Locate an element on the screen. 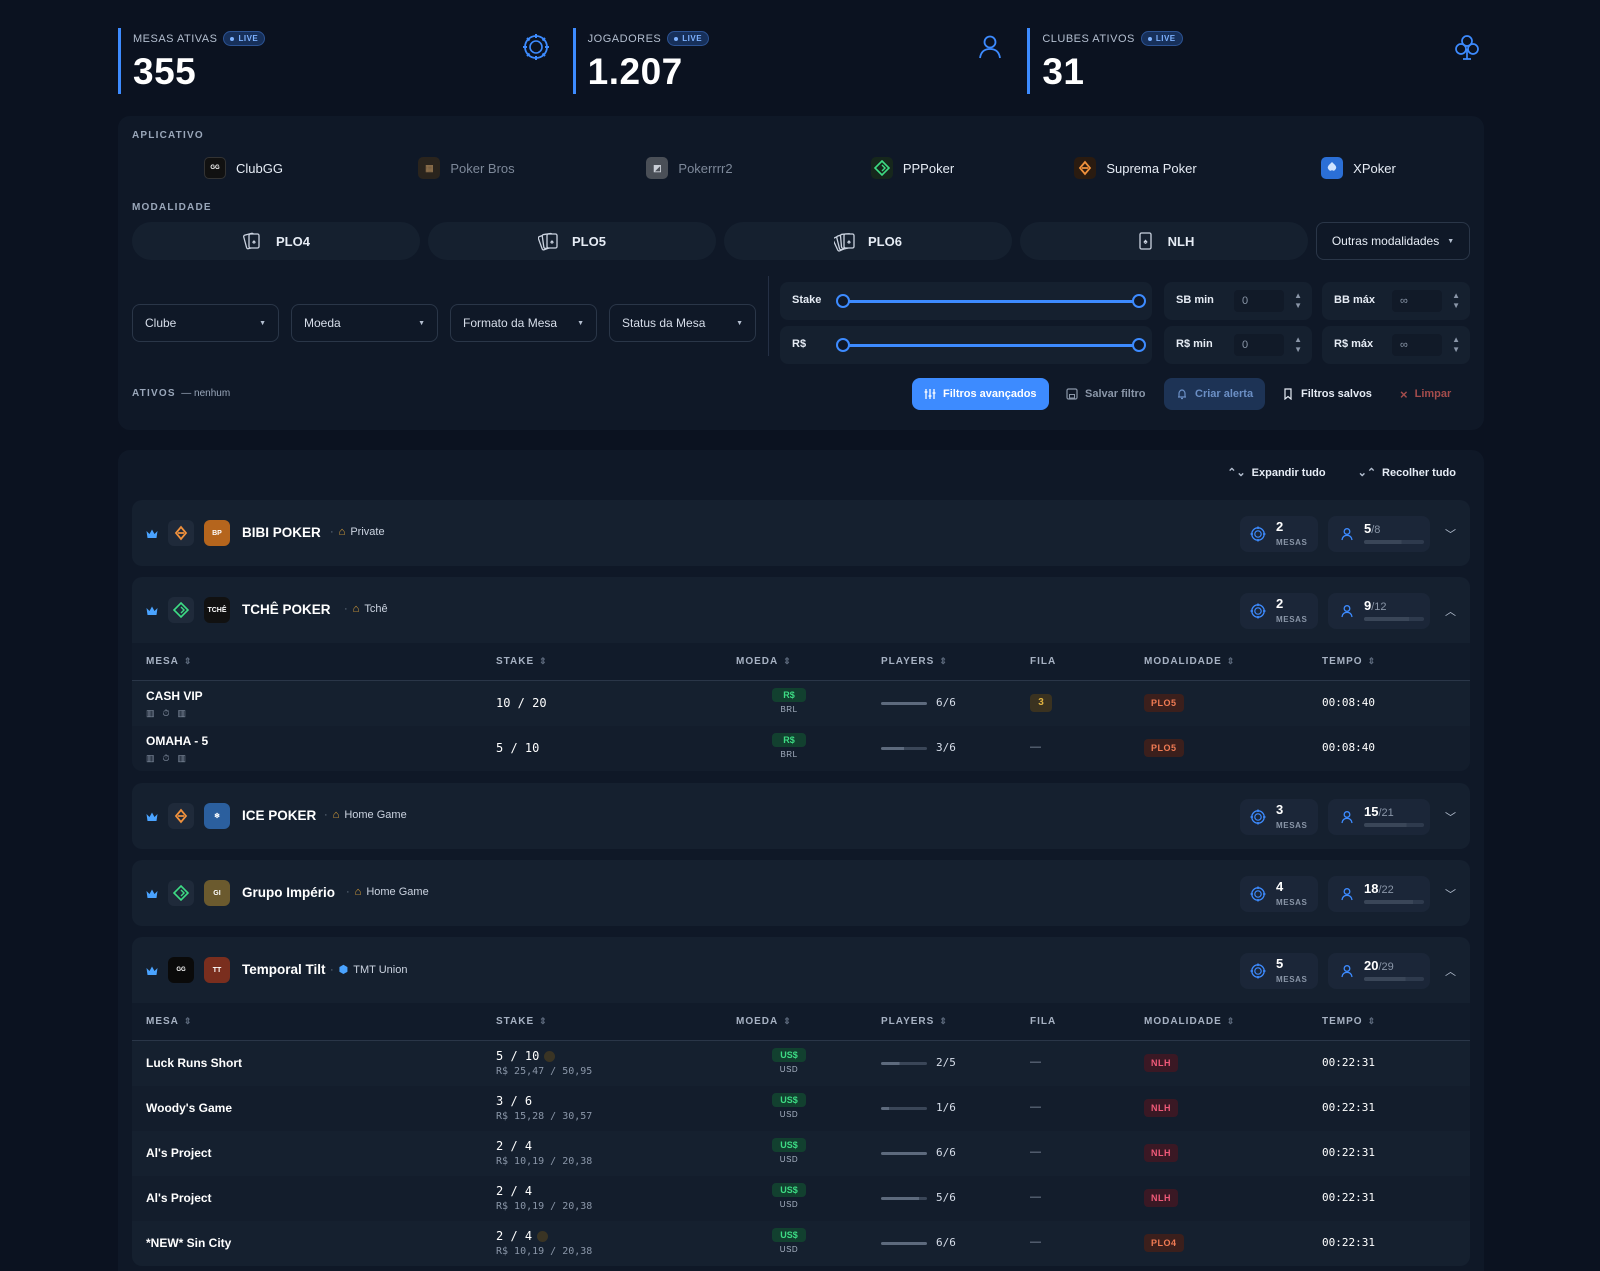 The width and height of the screenshot is (1600, 1271). stake-range-slider: Stake is located at coordinates (966, 301).